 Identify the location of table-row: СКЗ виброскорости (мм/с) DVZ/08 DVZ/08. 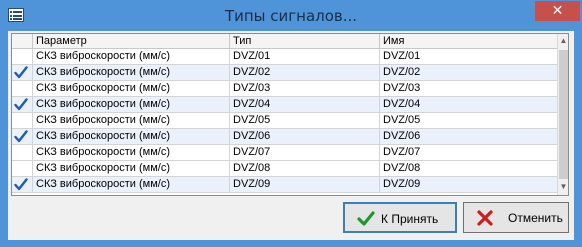
(284, 169).